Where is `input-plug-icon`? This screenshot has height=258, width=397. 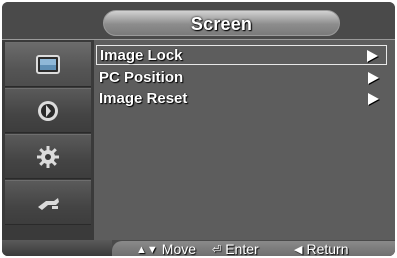
input-plug-icon is located at coordinates (48, 204).